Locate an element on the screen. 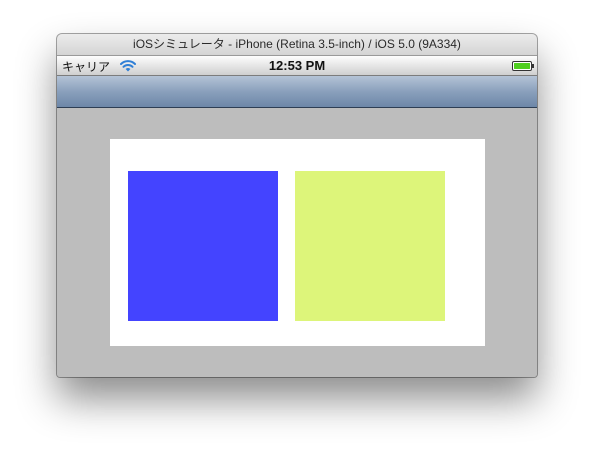 The width and height of the screenshot is (594, 456). battery-icon is located at coordinates (523, 66).